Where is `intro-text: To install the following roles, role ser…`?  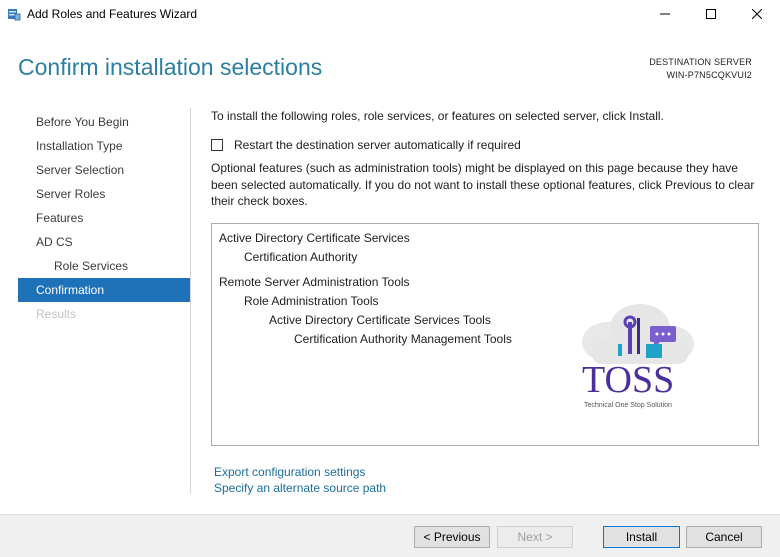 intro-text: To install the following roles, role ser… is located at coordinates (437, 116).